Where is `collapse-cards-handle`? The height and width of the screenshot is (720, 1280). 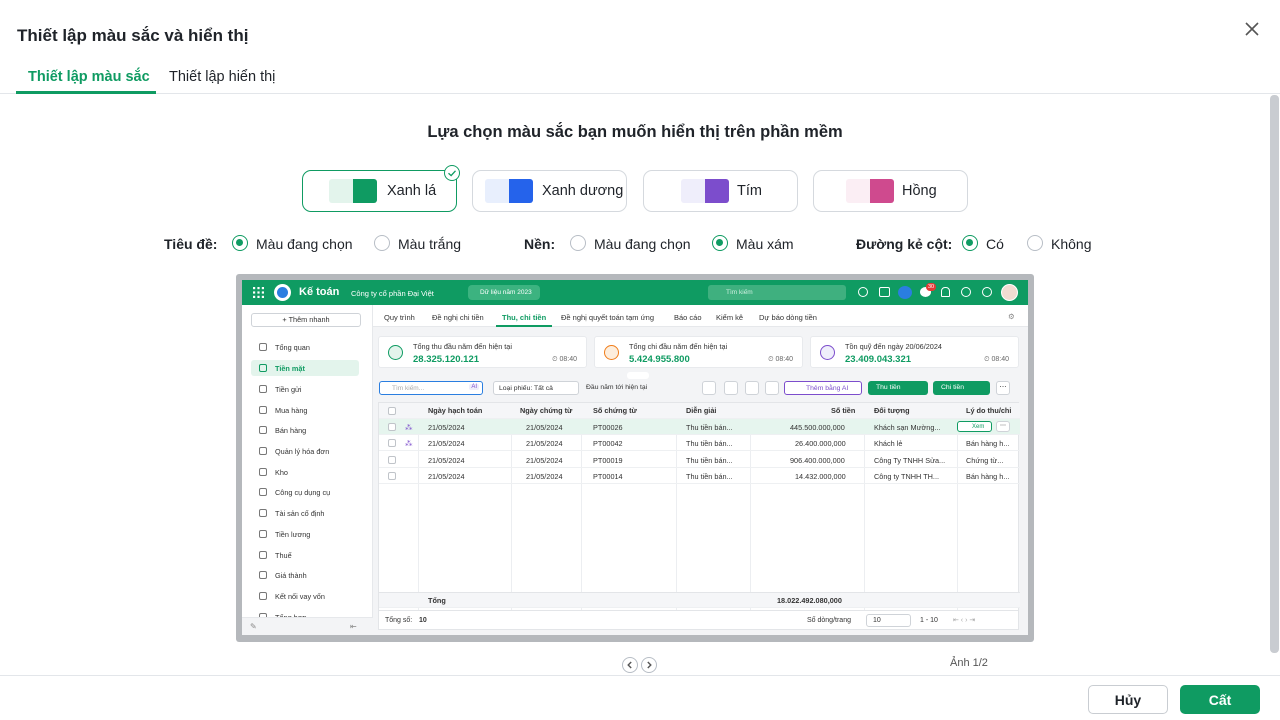 collapse-cards-handle is located at coordinates (638, 375).